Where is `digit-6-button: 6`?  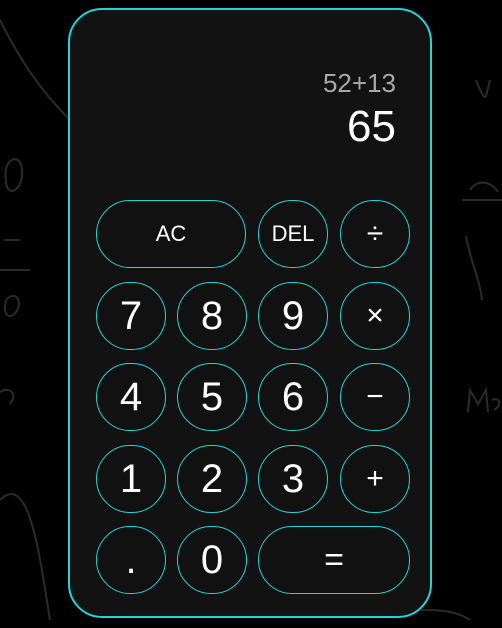
digit-6-button: 6 is located at coordinates (293, 397).